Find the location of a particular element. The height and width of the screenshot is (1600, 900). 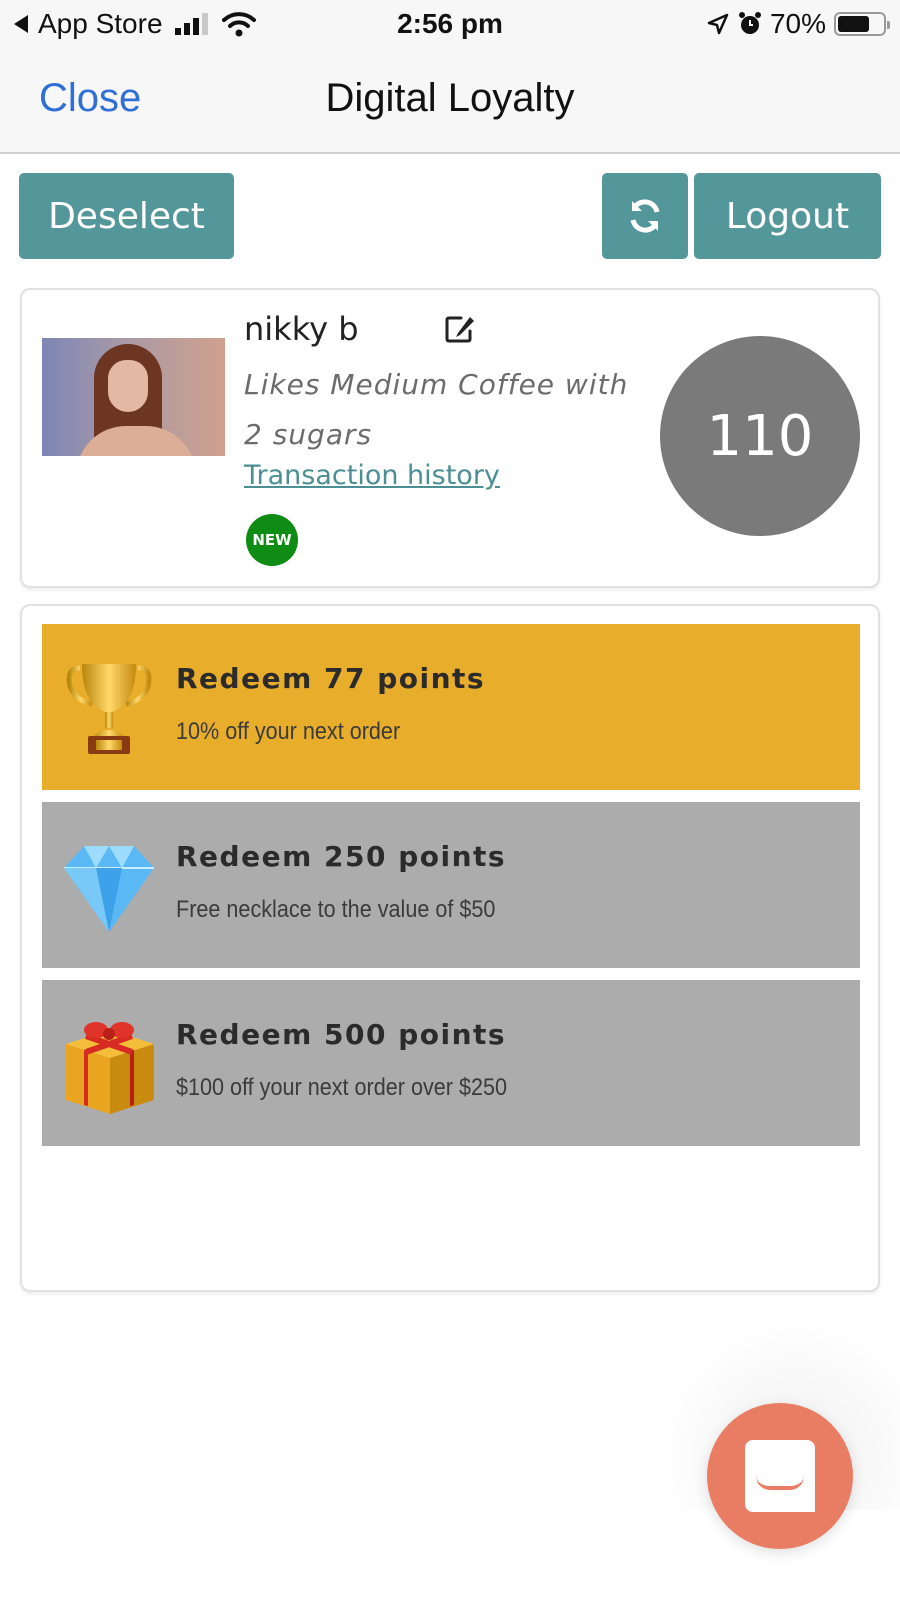

customer-name: nikky b is located at coordinates (301, 329).